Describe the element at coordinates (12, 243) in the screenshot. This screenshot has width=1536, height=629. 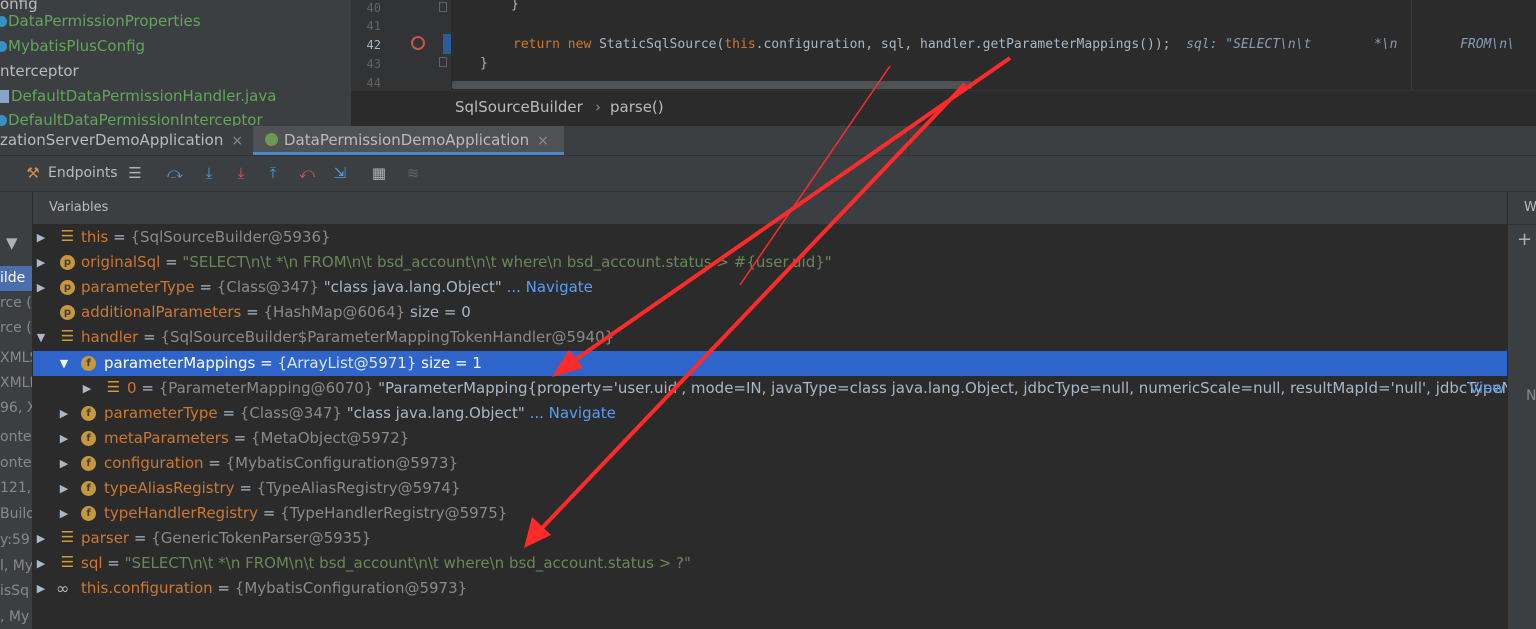
I see `filter-icon: ▼` at that location.